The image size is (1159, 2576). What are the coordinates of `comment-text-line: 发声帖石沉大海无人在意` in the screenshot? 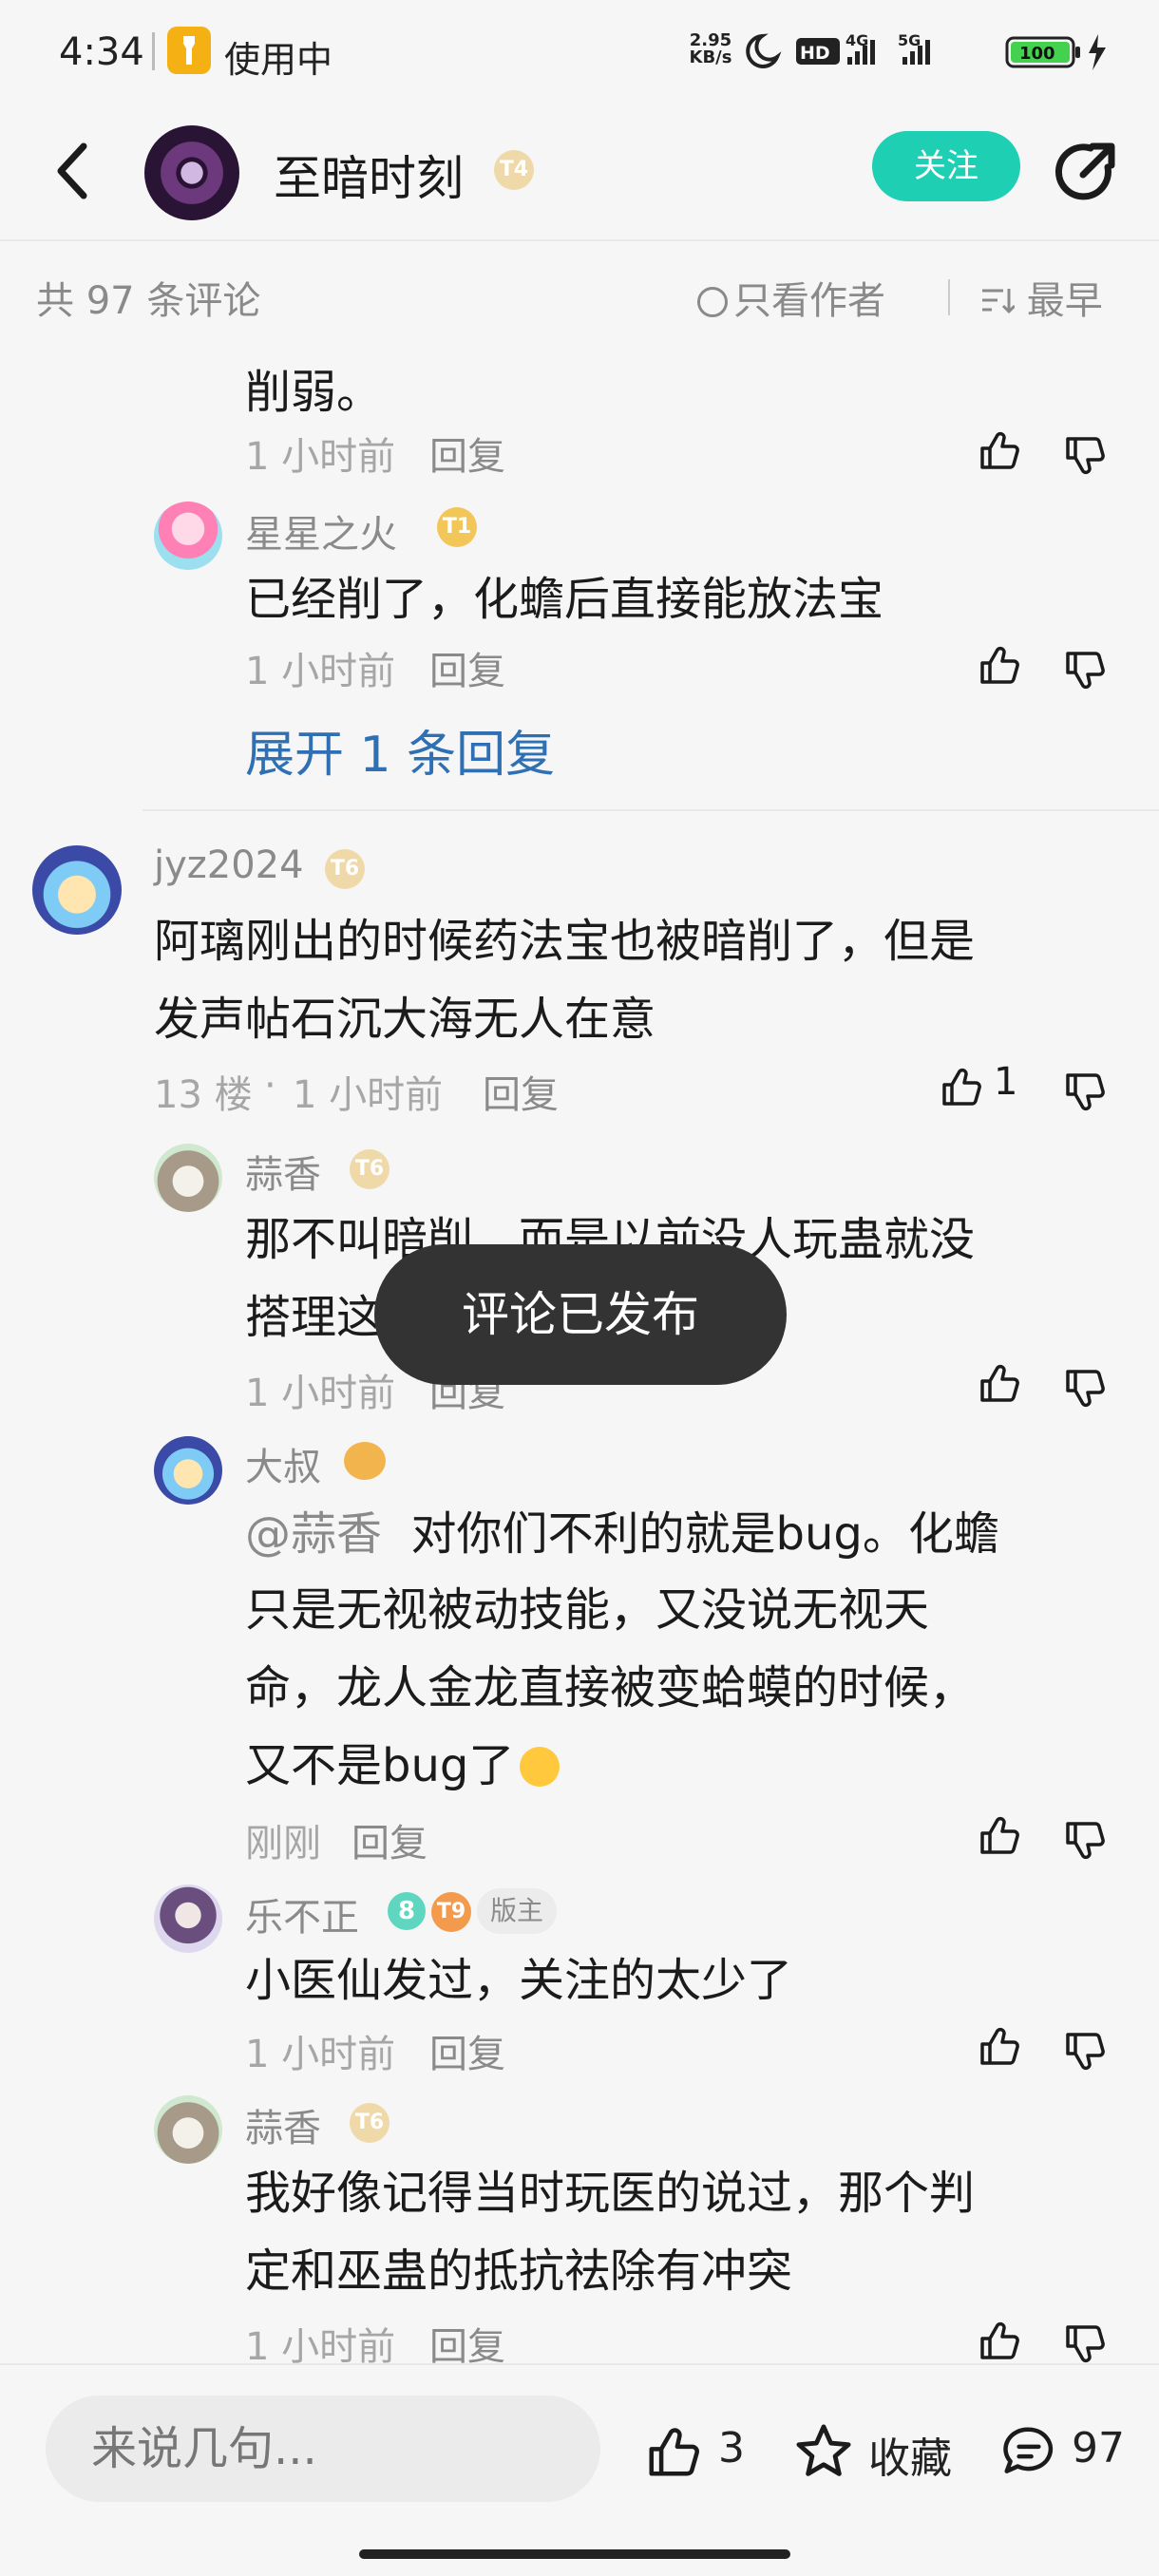 It's located at (405, 1019).